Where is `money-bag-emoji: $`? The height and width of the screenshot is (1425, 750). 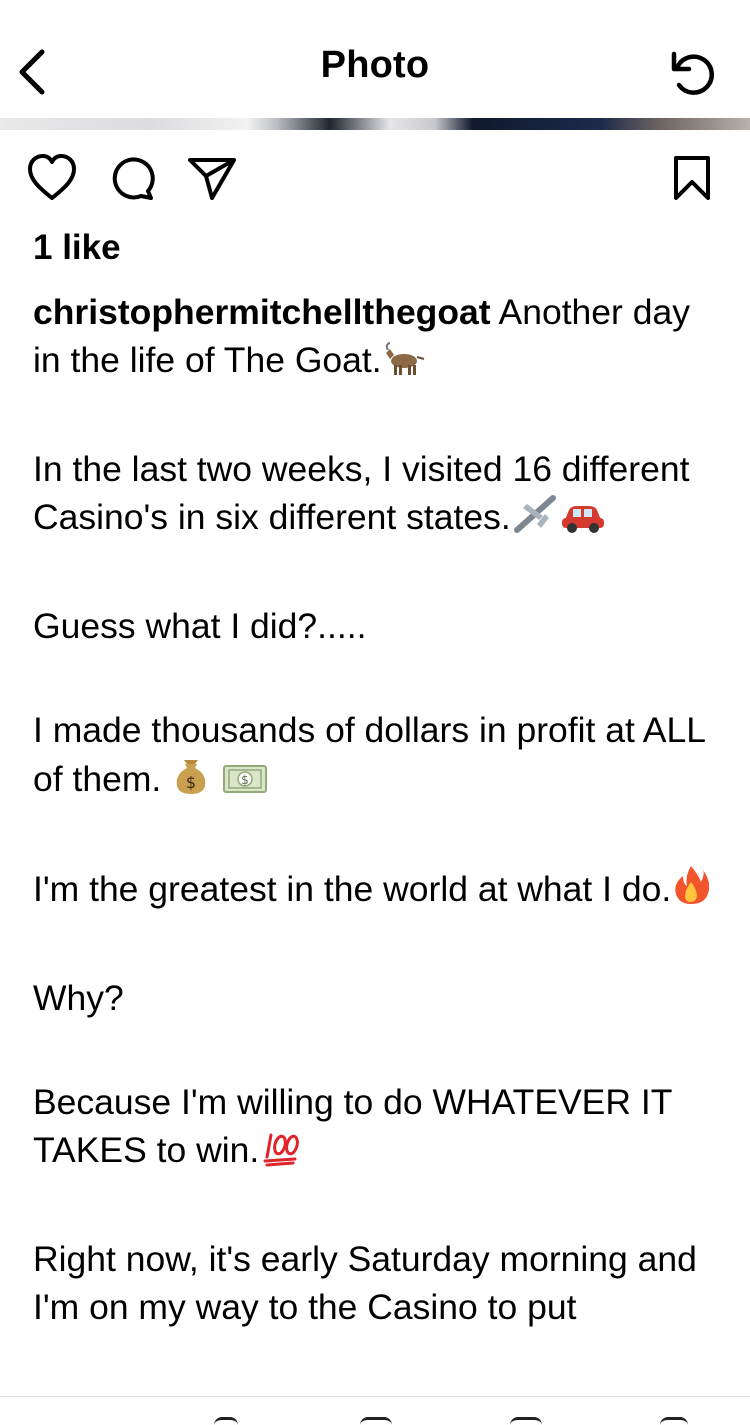
money-bag-emoji: $ is located at coordinates (191, 781).